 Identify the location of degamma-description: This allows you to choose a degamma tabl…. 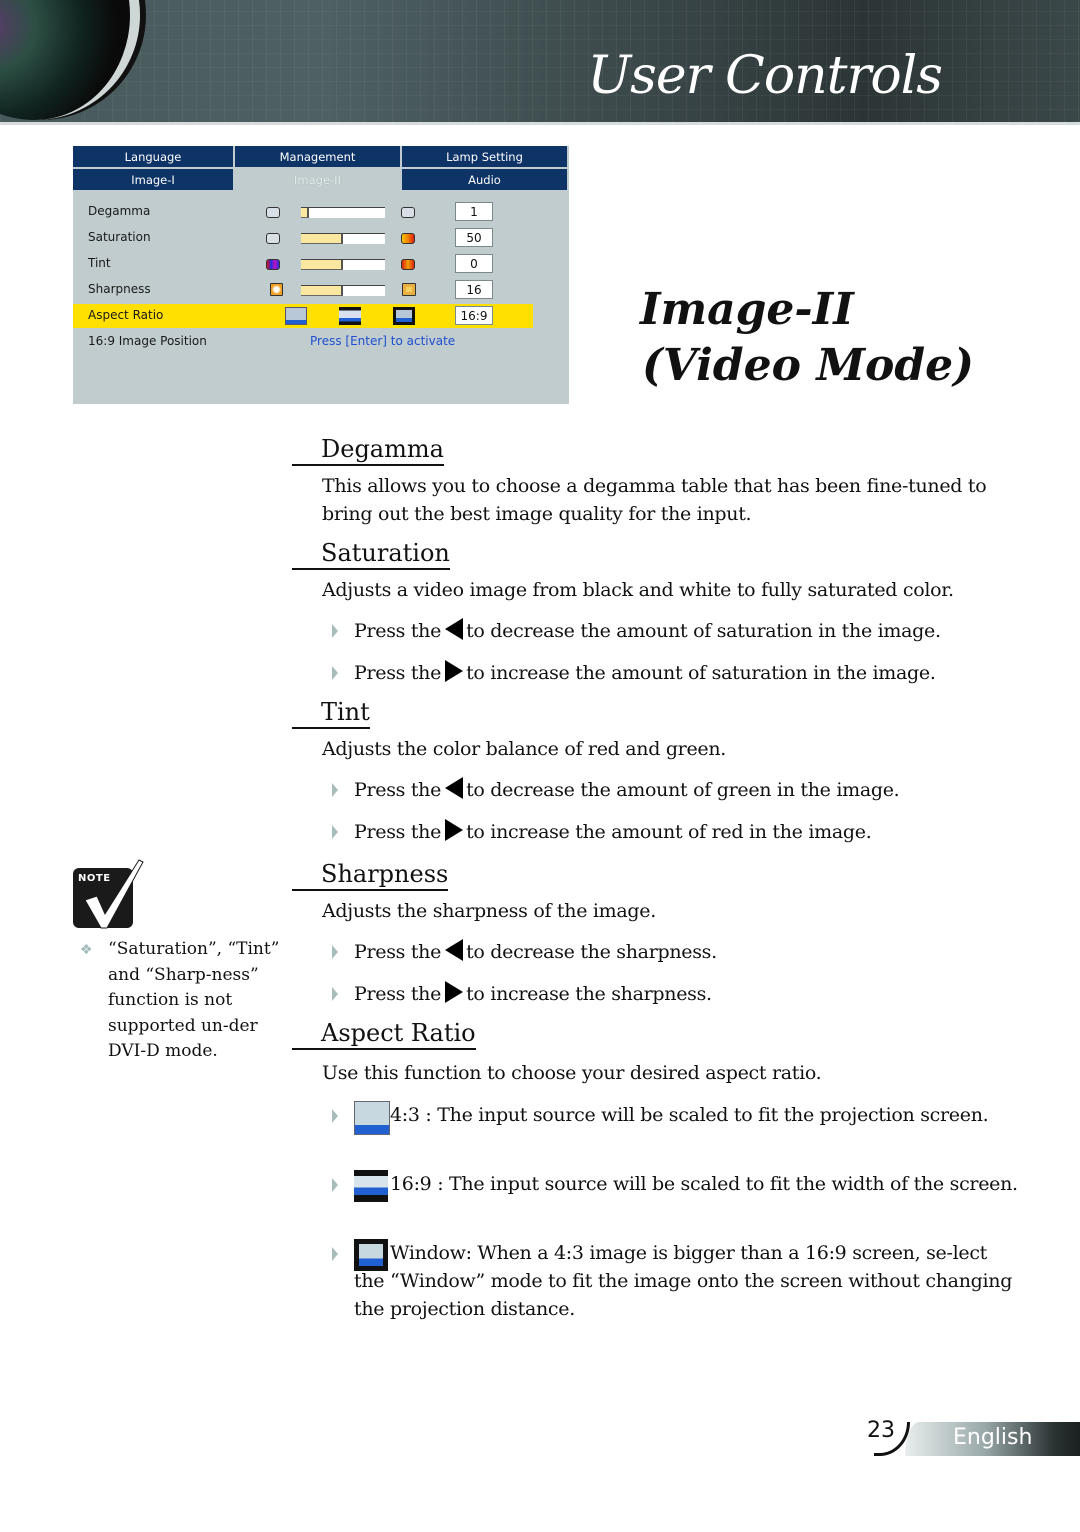
(654, 500).